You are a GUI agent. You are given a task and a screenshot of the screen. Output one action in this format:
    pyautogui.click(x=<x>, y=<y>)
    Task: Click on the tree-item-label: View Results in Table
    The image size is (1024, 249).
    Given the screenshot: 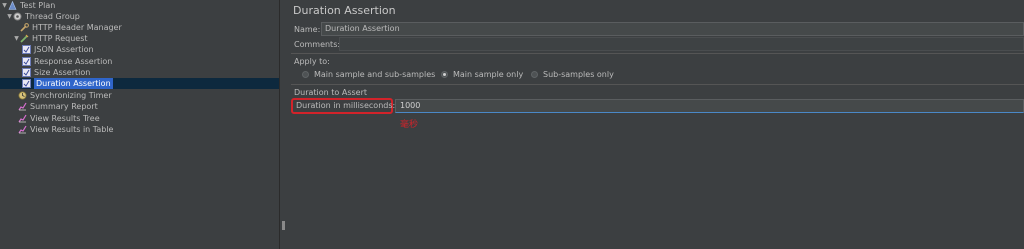 What is the action you would take?
    pyautogui.click(x=72, y=129)
    